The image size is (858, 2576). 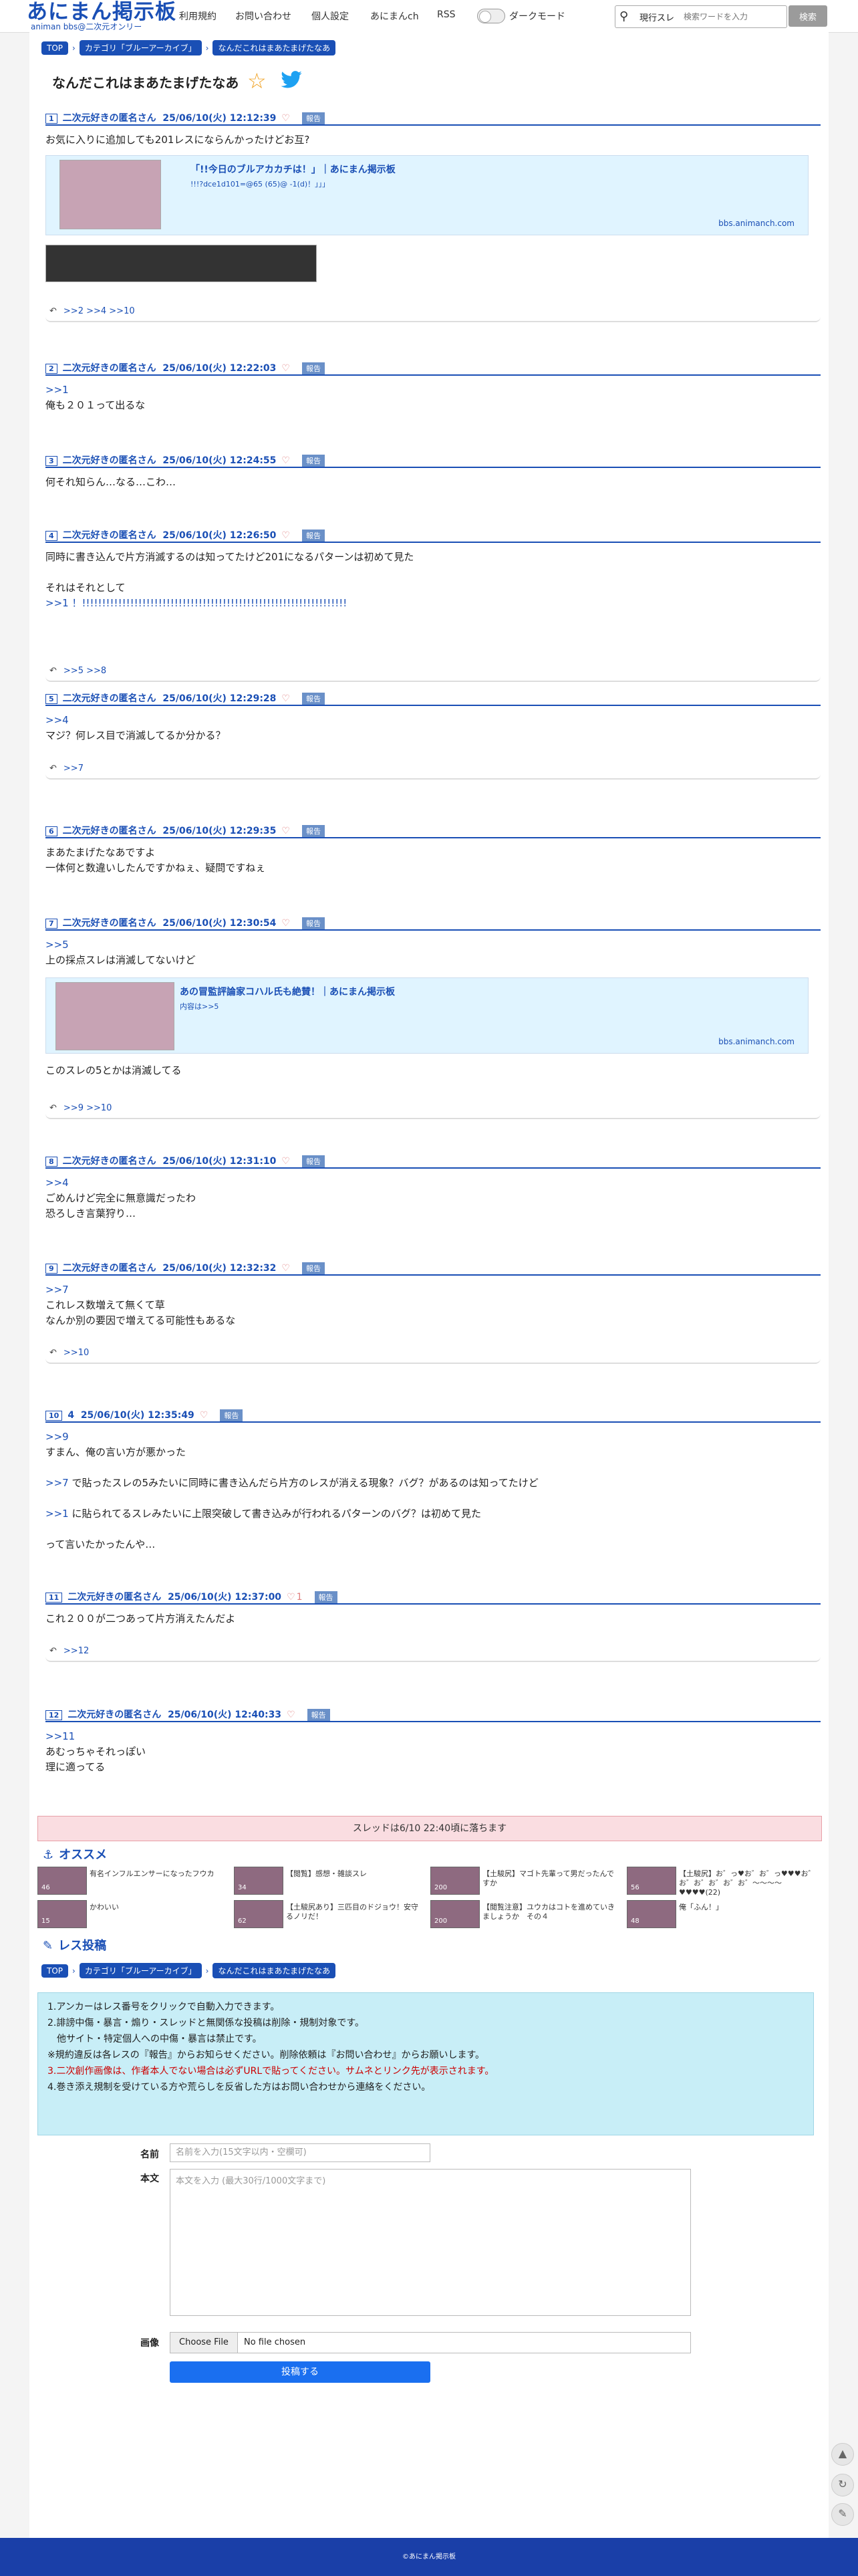 I want to click on recommend-item: 200 【閲覧注意】ユウカはコトを進めていきましょうか その４, so click(x=526, y=1914).